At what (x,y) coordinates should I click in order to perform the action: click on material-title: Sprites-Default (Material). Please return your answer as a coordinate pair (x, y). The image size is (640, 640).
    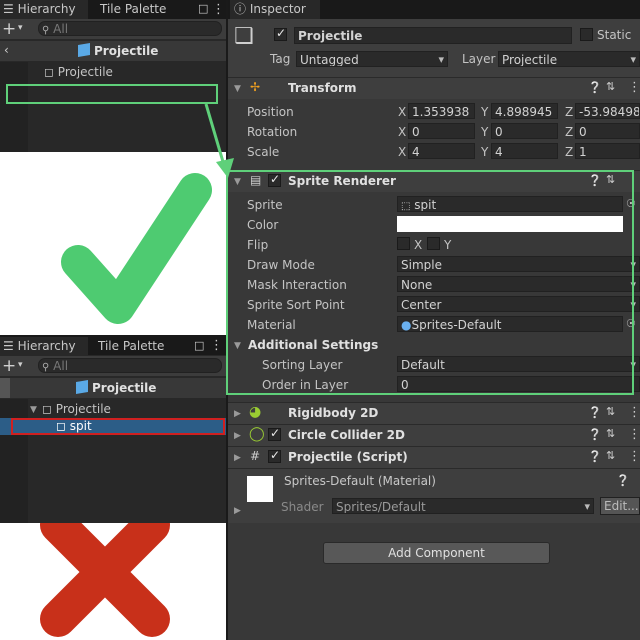
    Looking at the image, I should click on (360, 481).